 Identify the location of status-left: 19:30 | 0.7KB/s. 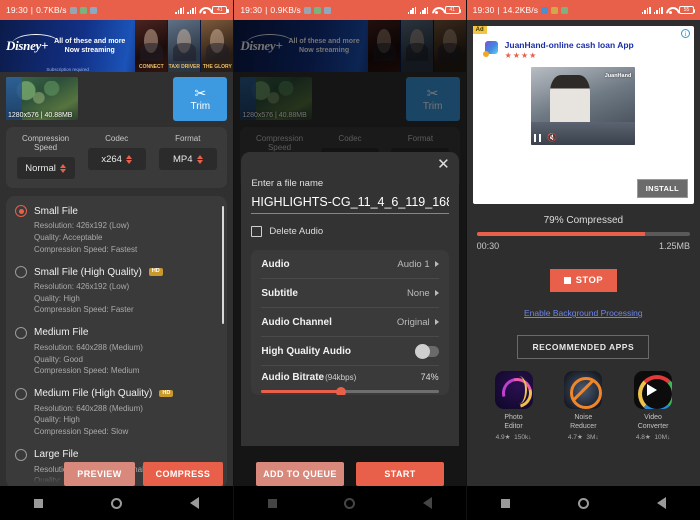
(51, 10).